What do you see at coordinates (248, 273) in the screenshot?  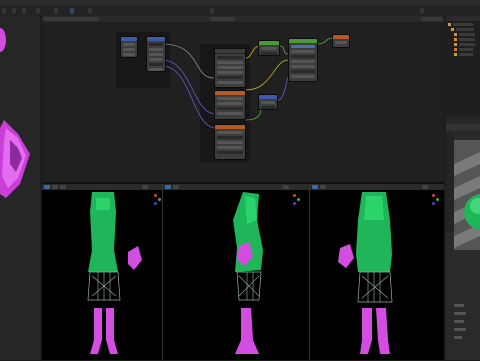 I see `figure-side` at bounding box center [248, 273].